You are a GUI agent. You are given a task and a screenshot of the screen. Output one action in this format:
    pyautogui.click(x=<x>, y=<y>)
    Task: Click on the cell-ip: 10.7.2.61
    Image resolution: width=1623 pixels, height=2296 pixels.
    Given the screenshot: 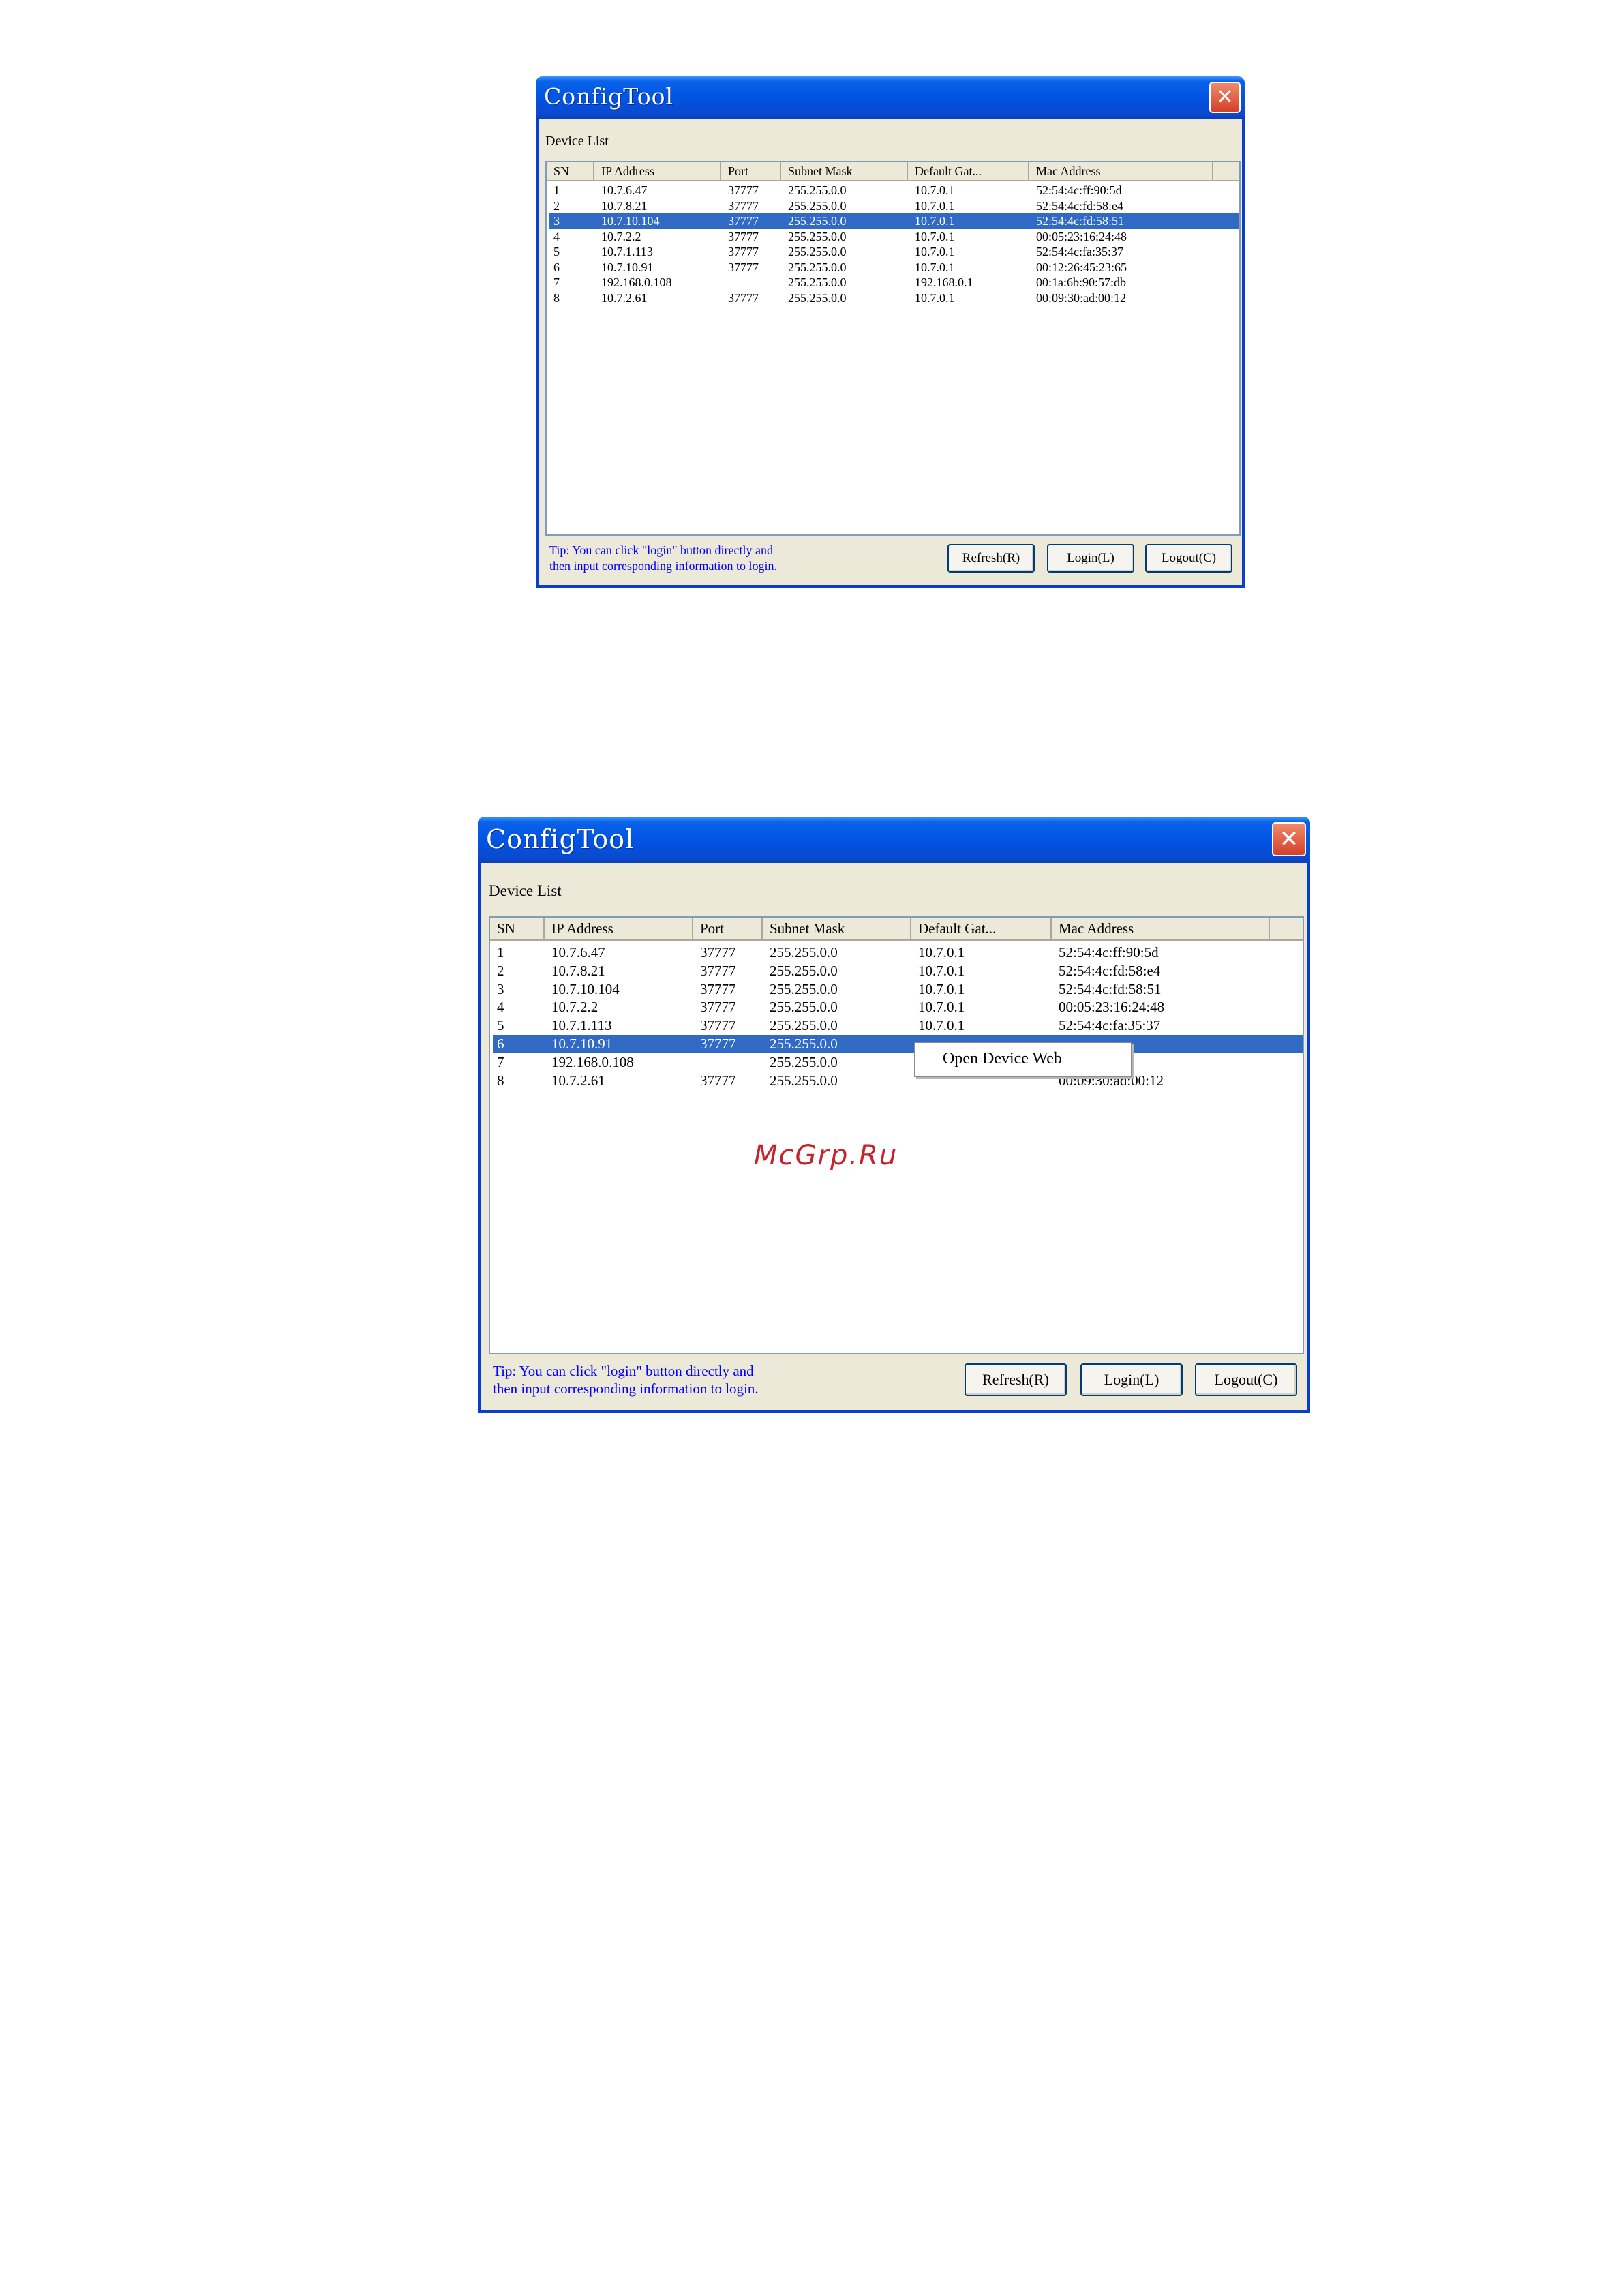 What is the action you would take?
    pyautogui.click(x=578, y=1080)
    